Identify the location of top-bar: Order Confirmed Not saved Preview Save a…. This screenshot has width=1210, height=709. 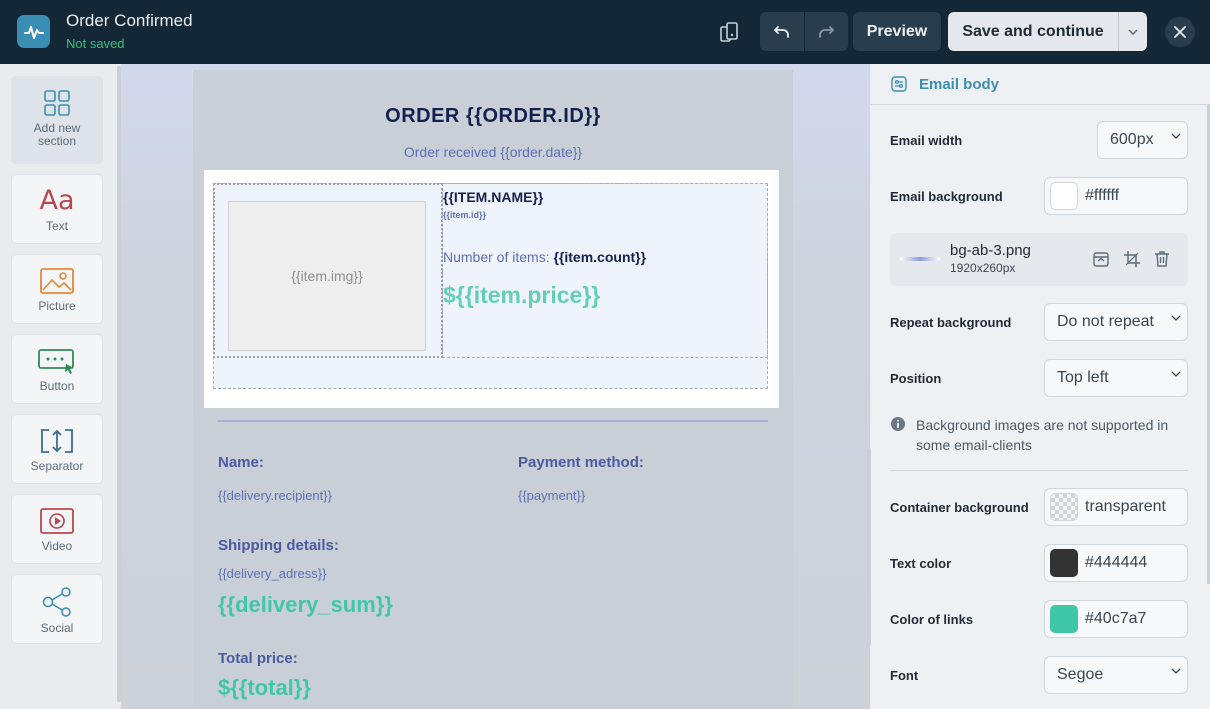
(605, 32).